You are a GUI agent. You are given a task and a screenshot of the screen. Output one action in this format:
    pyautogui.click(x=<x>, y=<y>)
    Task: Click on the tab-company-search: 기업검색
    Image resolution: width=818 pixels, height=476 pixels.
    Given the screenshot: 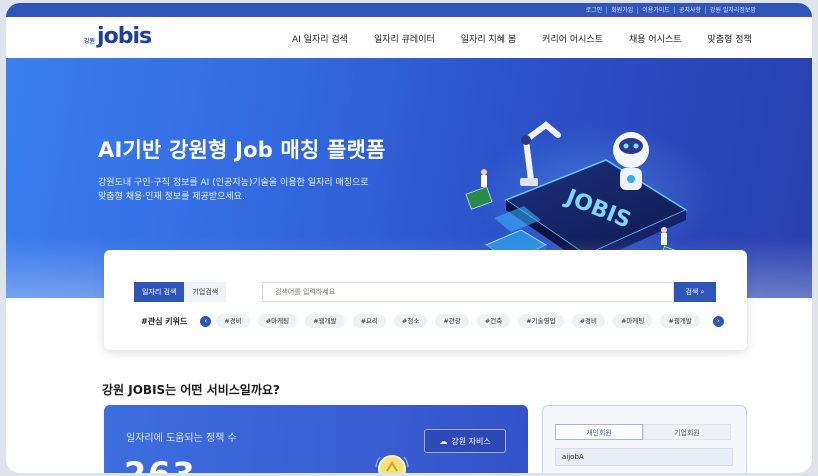 What is the action you would take?
    pyautogui.click(x=205, y=292)
    